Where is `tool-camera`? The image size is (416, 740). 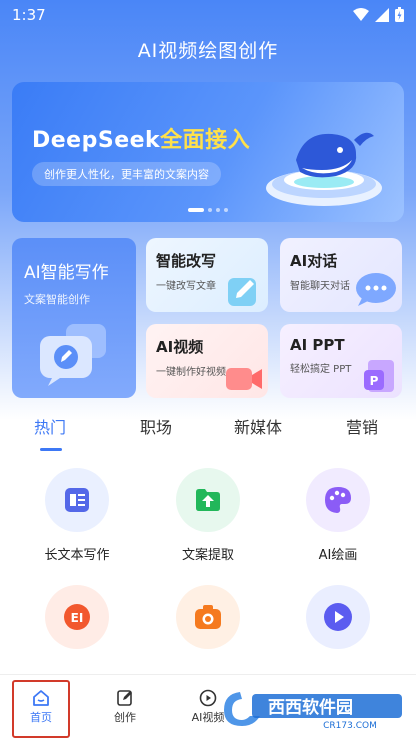
tool-camera is located at coordinates (208, 617).